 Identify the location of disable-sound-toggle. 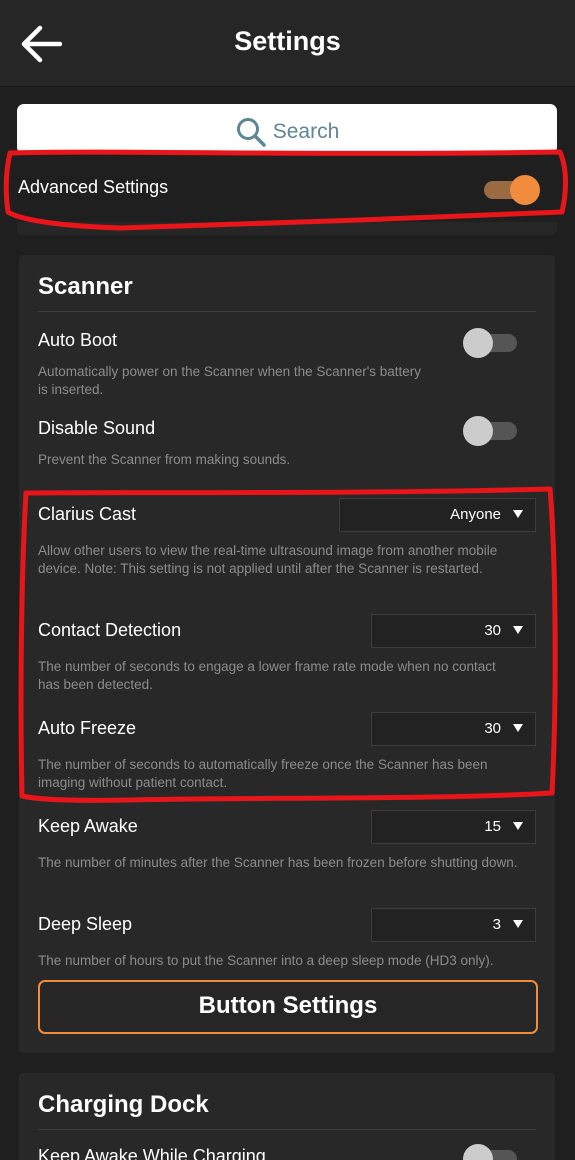
(491, 430).